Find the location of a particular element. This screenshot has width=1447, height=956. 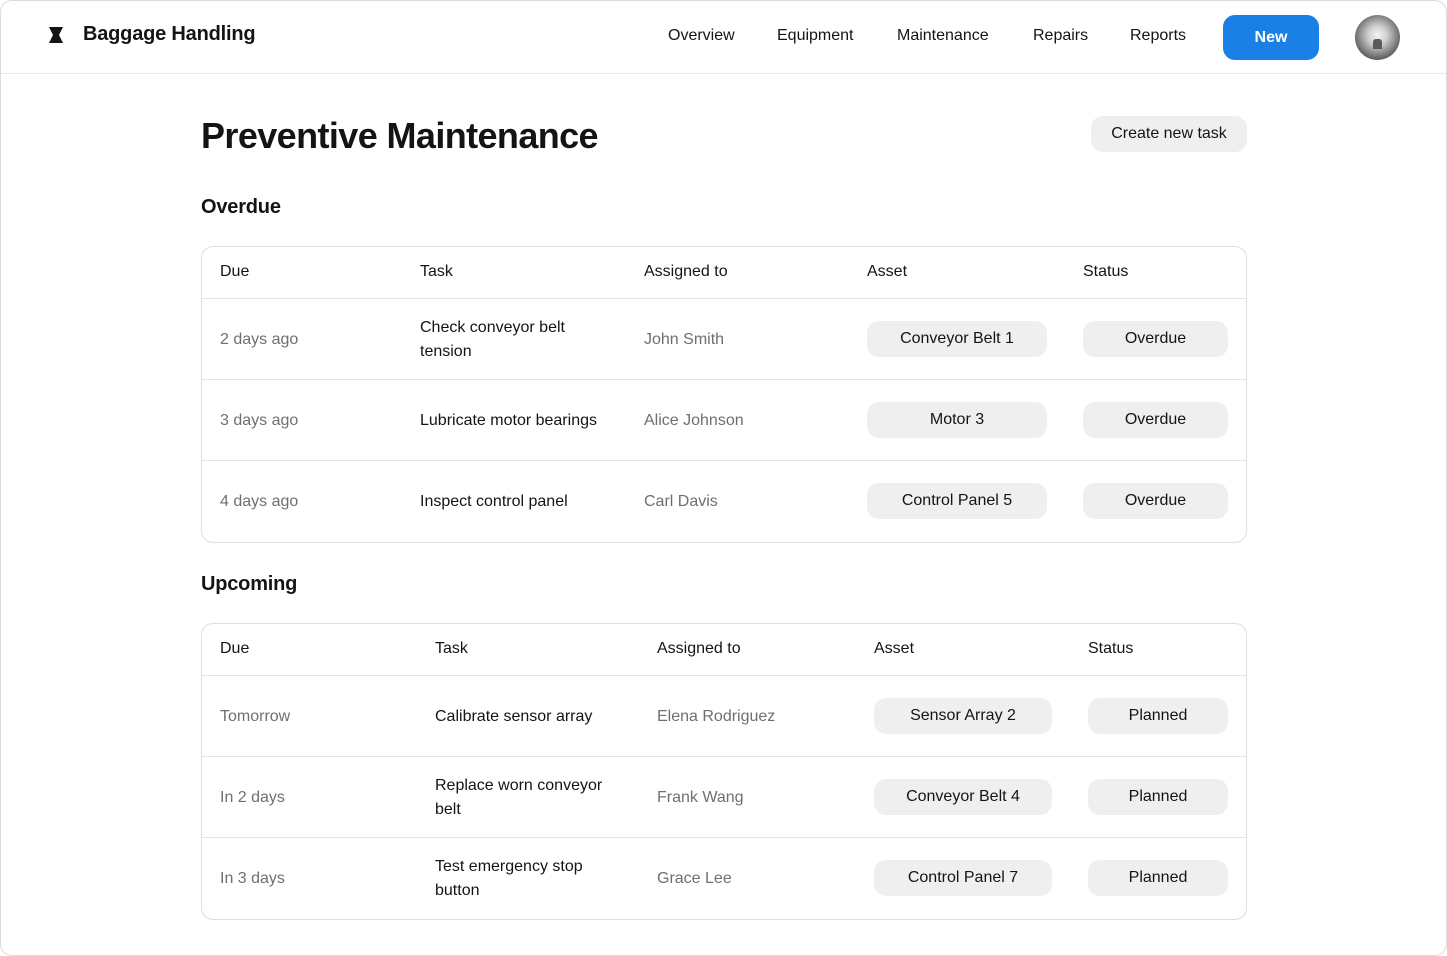

assignee-cell: John Smith is located at coordinates (684, 339).